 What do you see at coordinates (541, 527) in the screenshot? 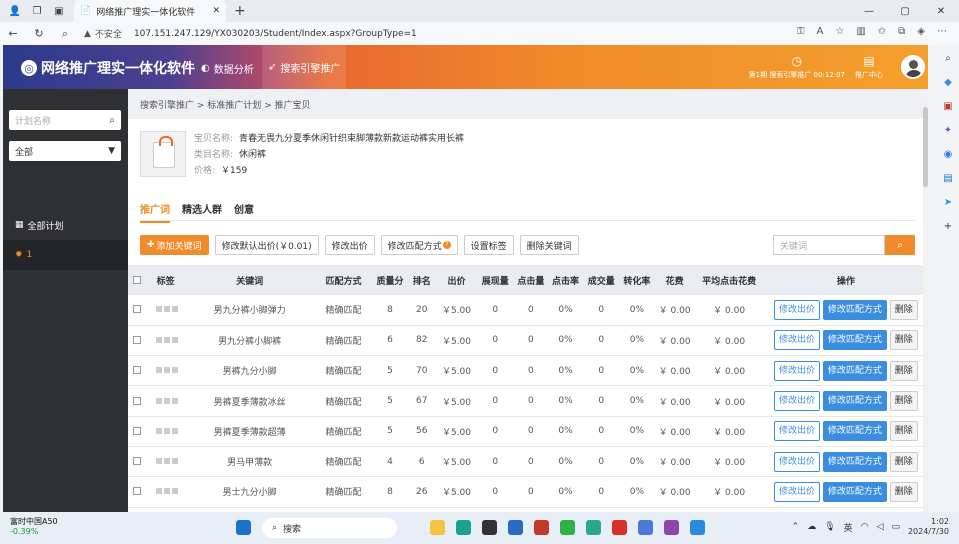
I see `shield-icon` at bounding box center [541, 527].